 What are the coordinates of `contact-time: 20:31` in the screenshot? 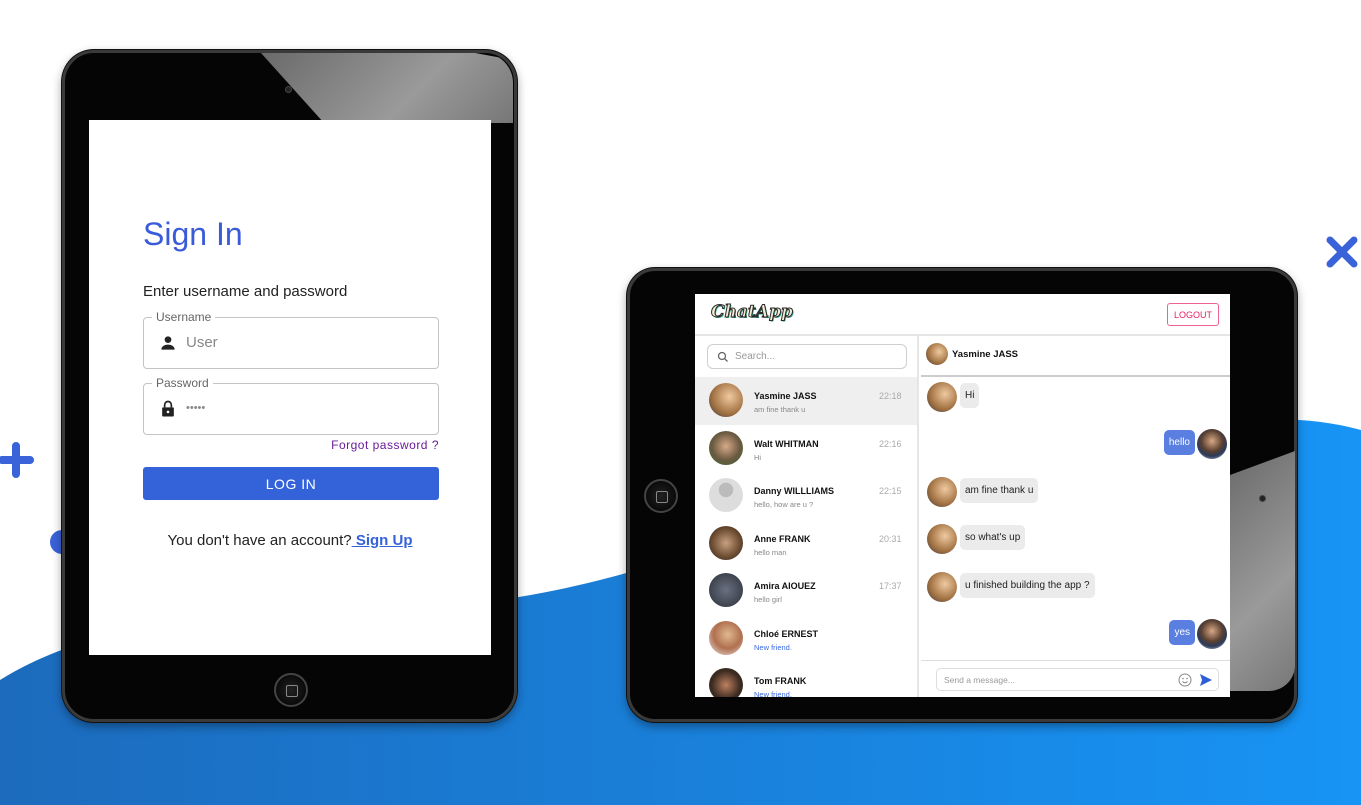 It's located at (890, 538).